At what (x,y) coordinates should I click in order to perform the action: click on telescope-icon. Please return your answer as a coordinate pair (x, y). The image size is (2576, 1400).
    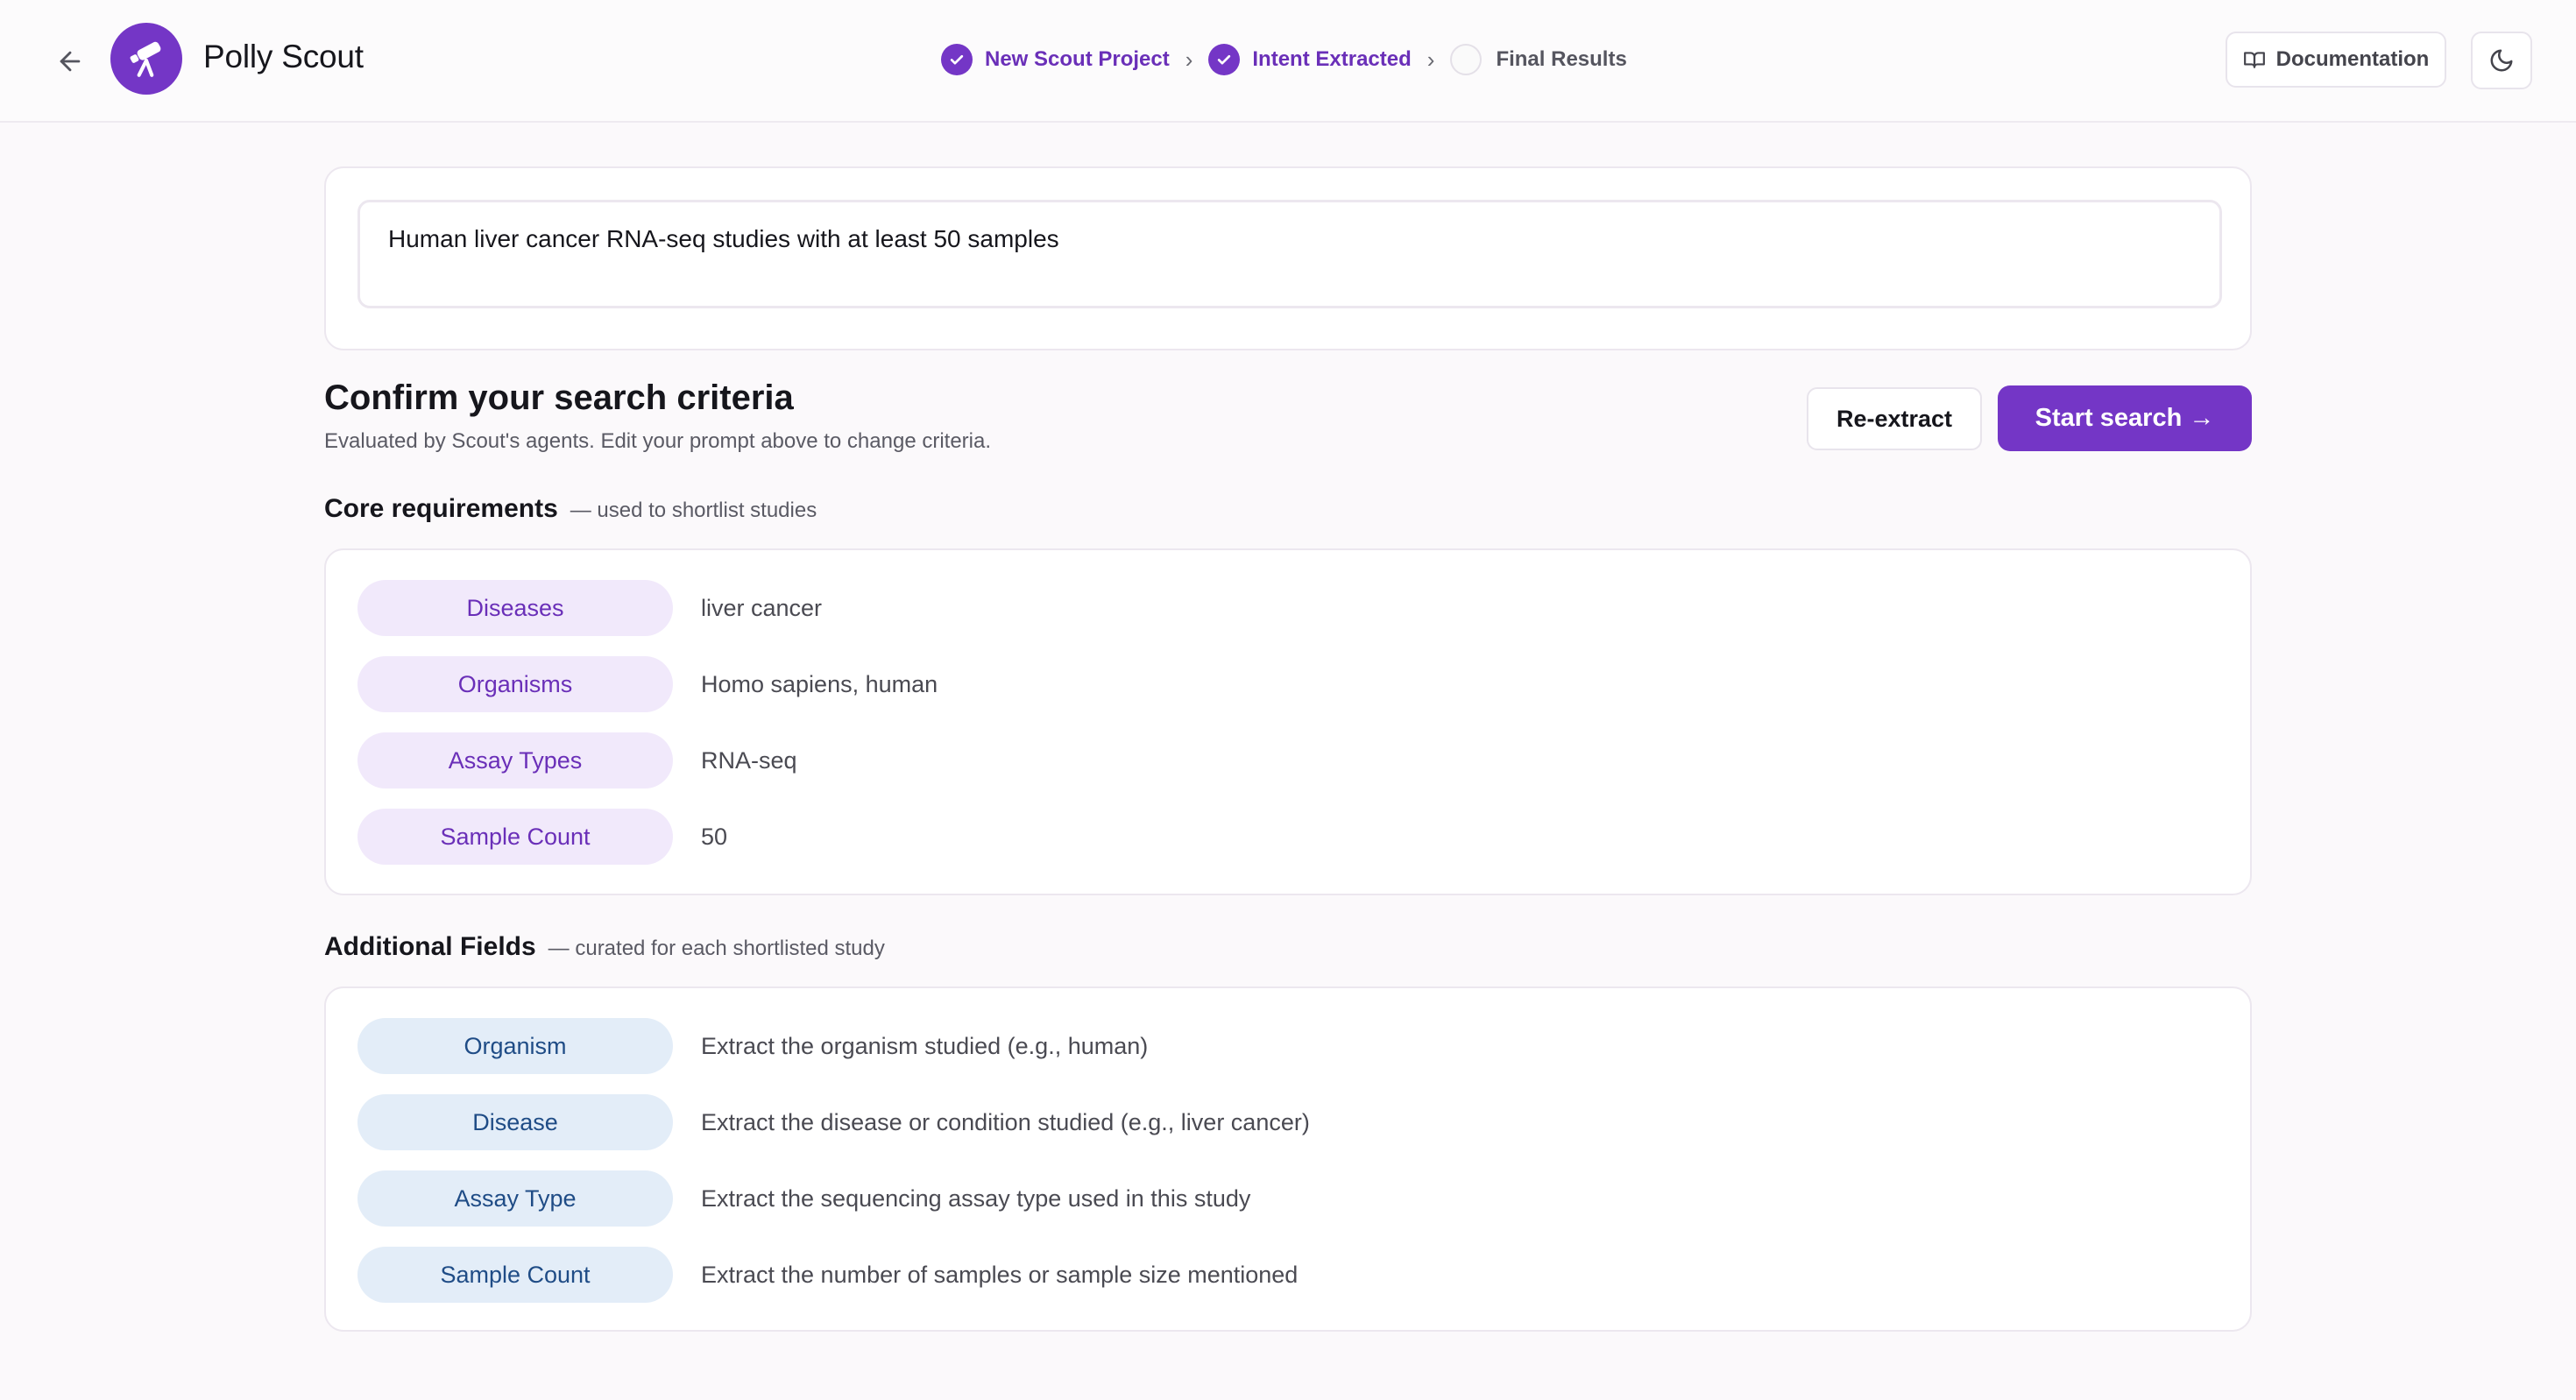
    Looking at the image, I should click on (145, 59).